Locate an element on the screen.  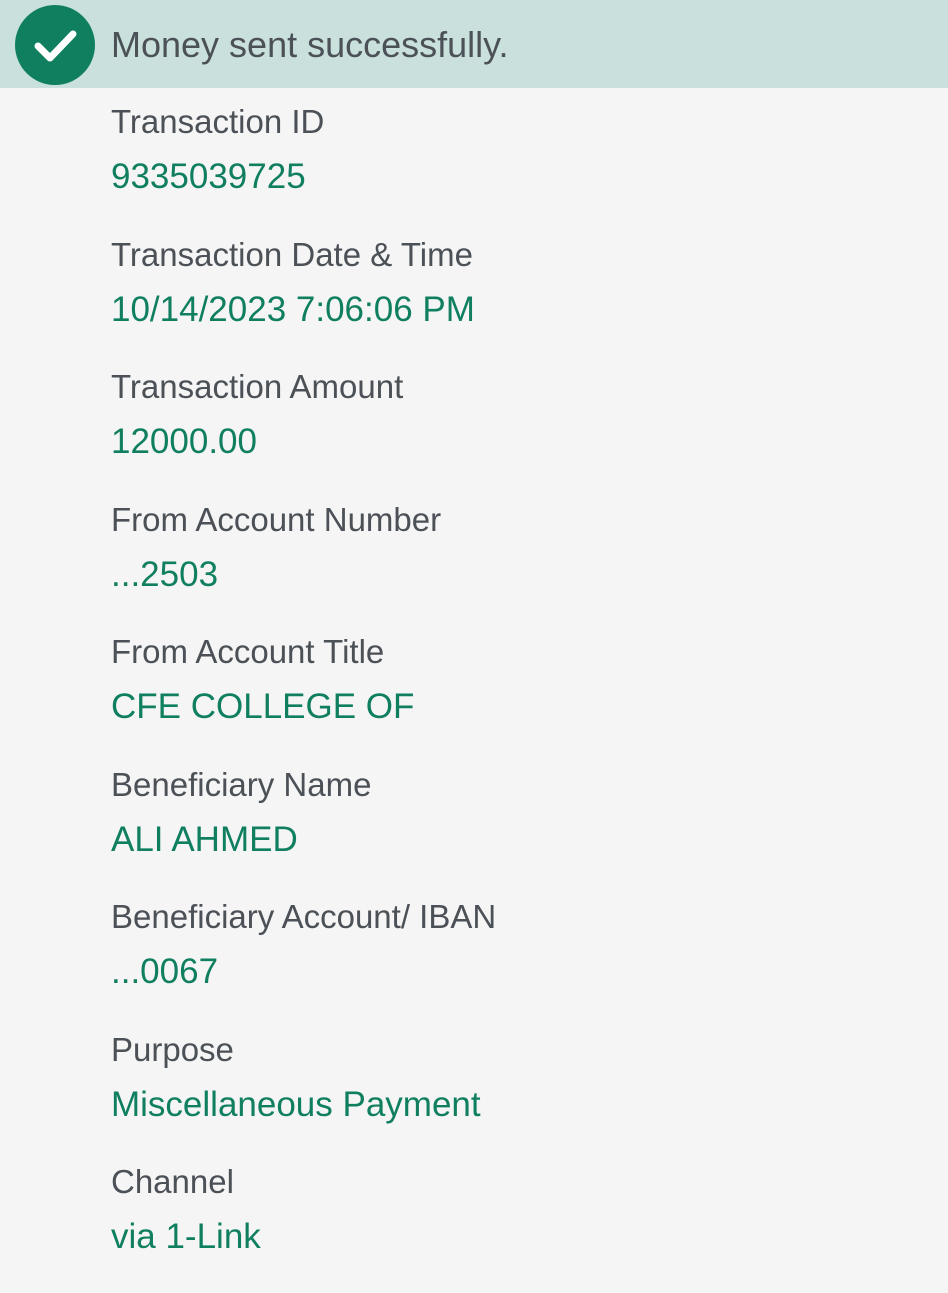
check-circle-icon is located at coordinates (55, 45).